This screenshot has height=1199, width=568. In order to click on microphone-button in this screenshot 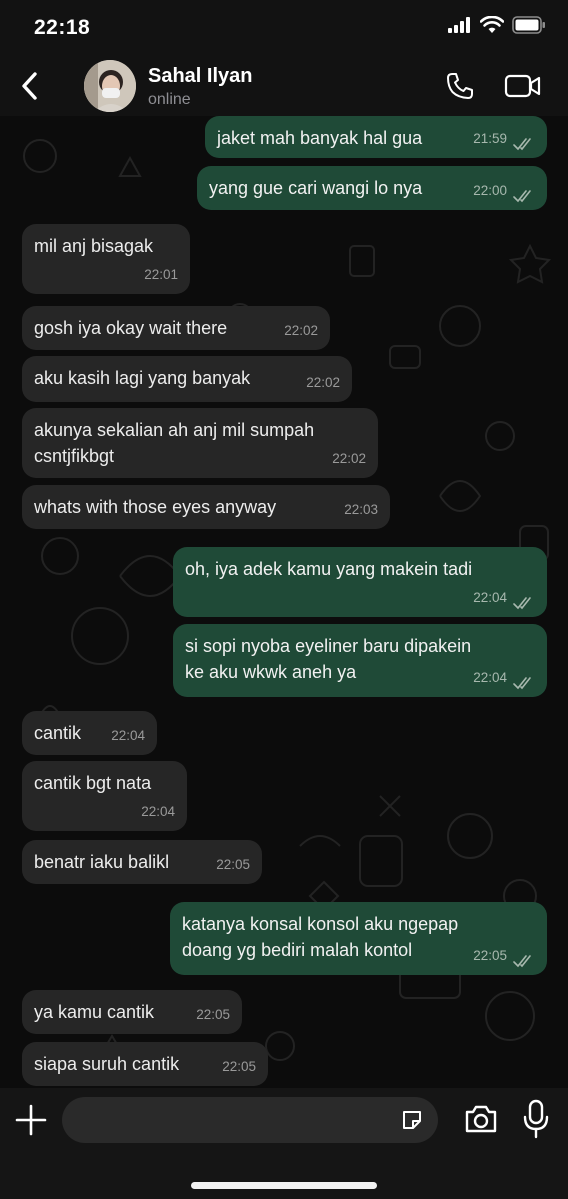, I will do `click(536, 1119)`.